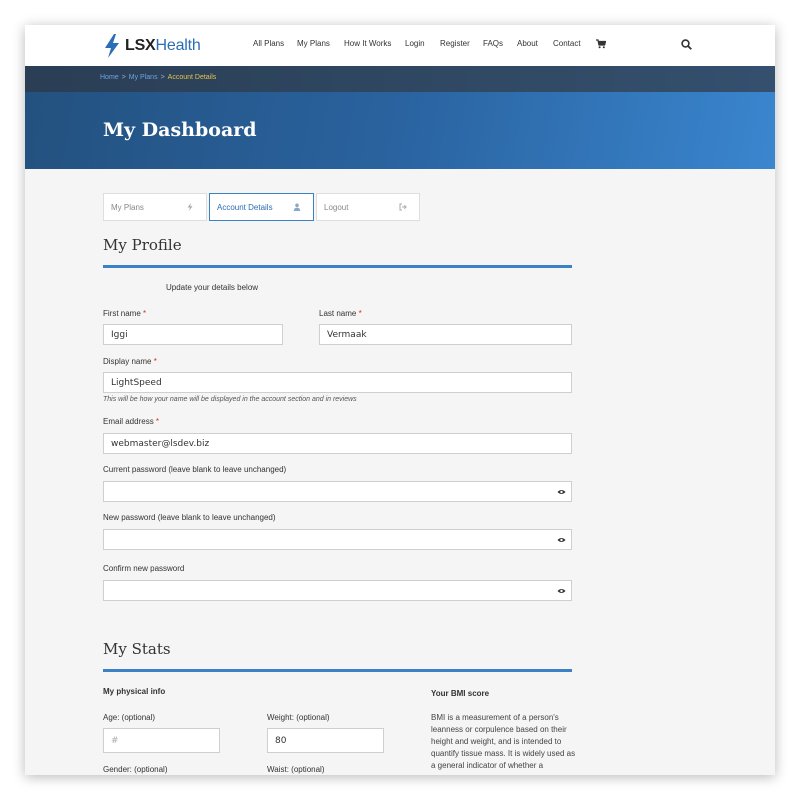 The width and height of the screenshot is (800, 800). What do you see at coordinates (143, 77) in the screenshot?
I see `breadcrumb-my-plans: My Plans` at bounding box center [143, 77].